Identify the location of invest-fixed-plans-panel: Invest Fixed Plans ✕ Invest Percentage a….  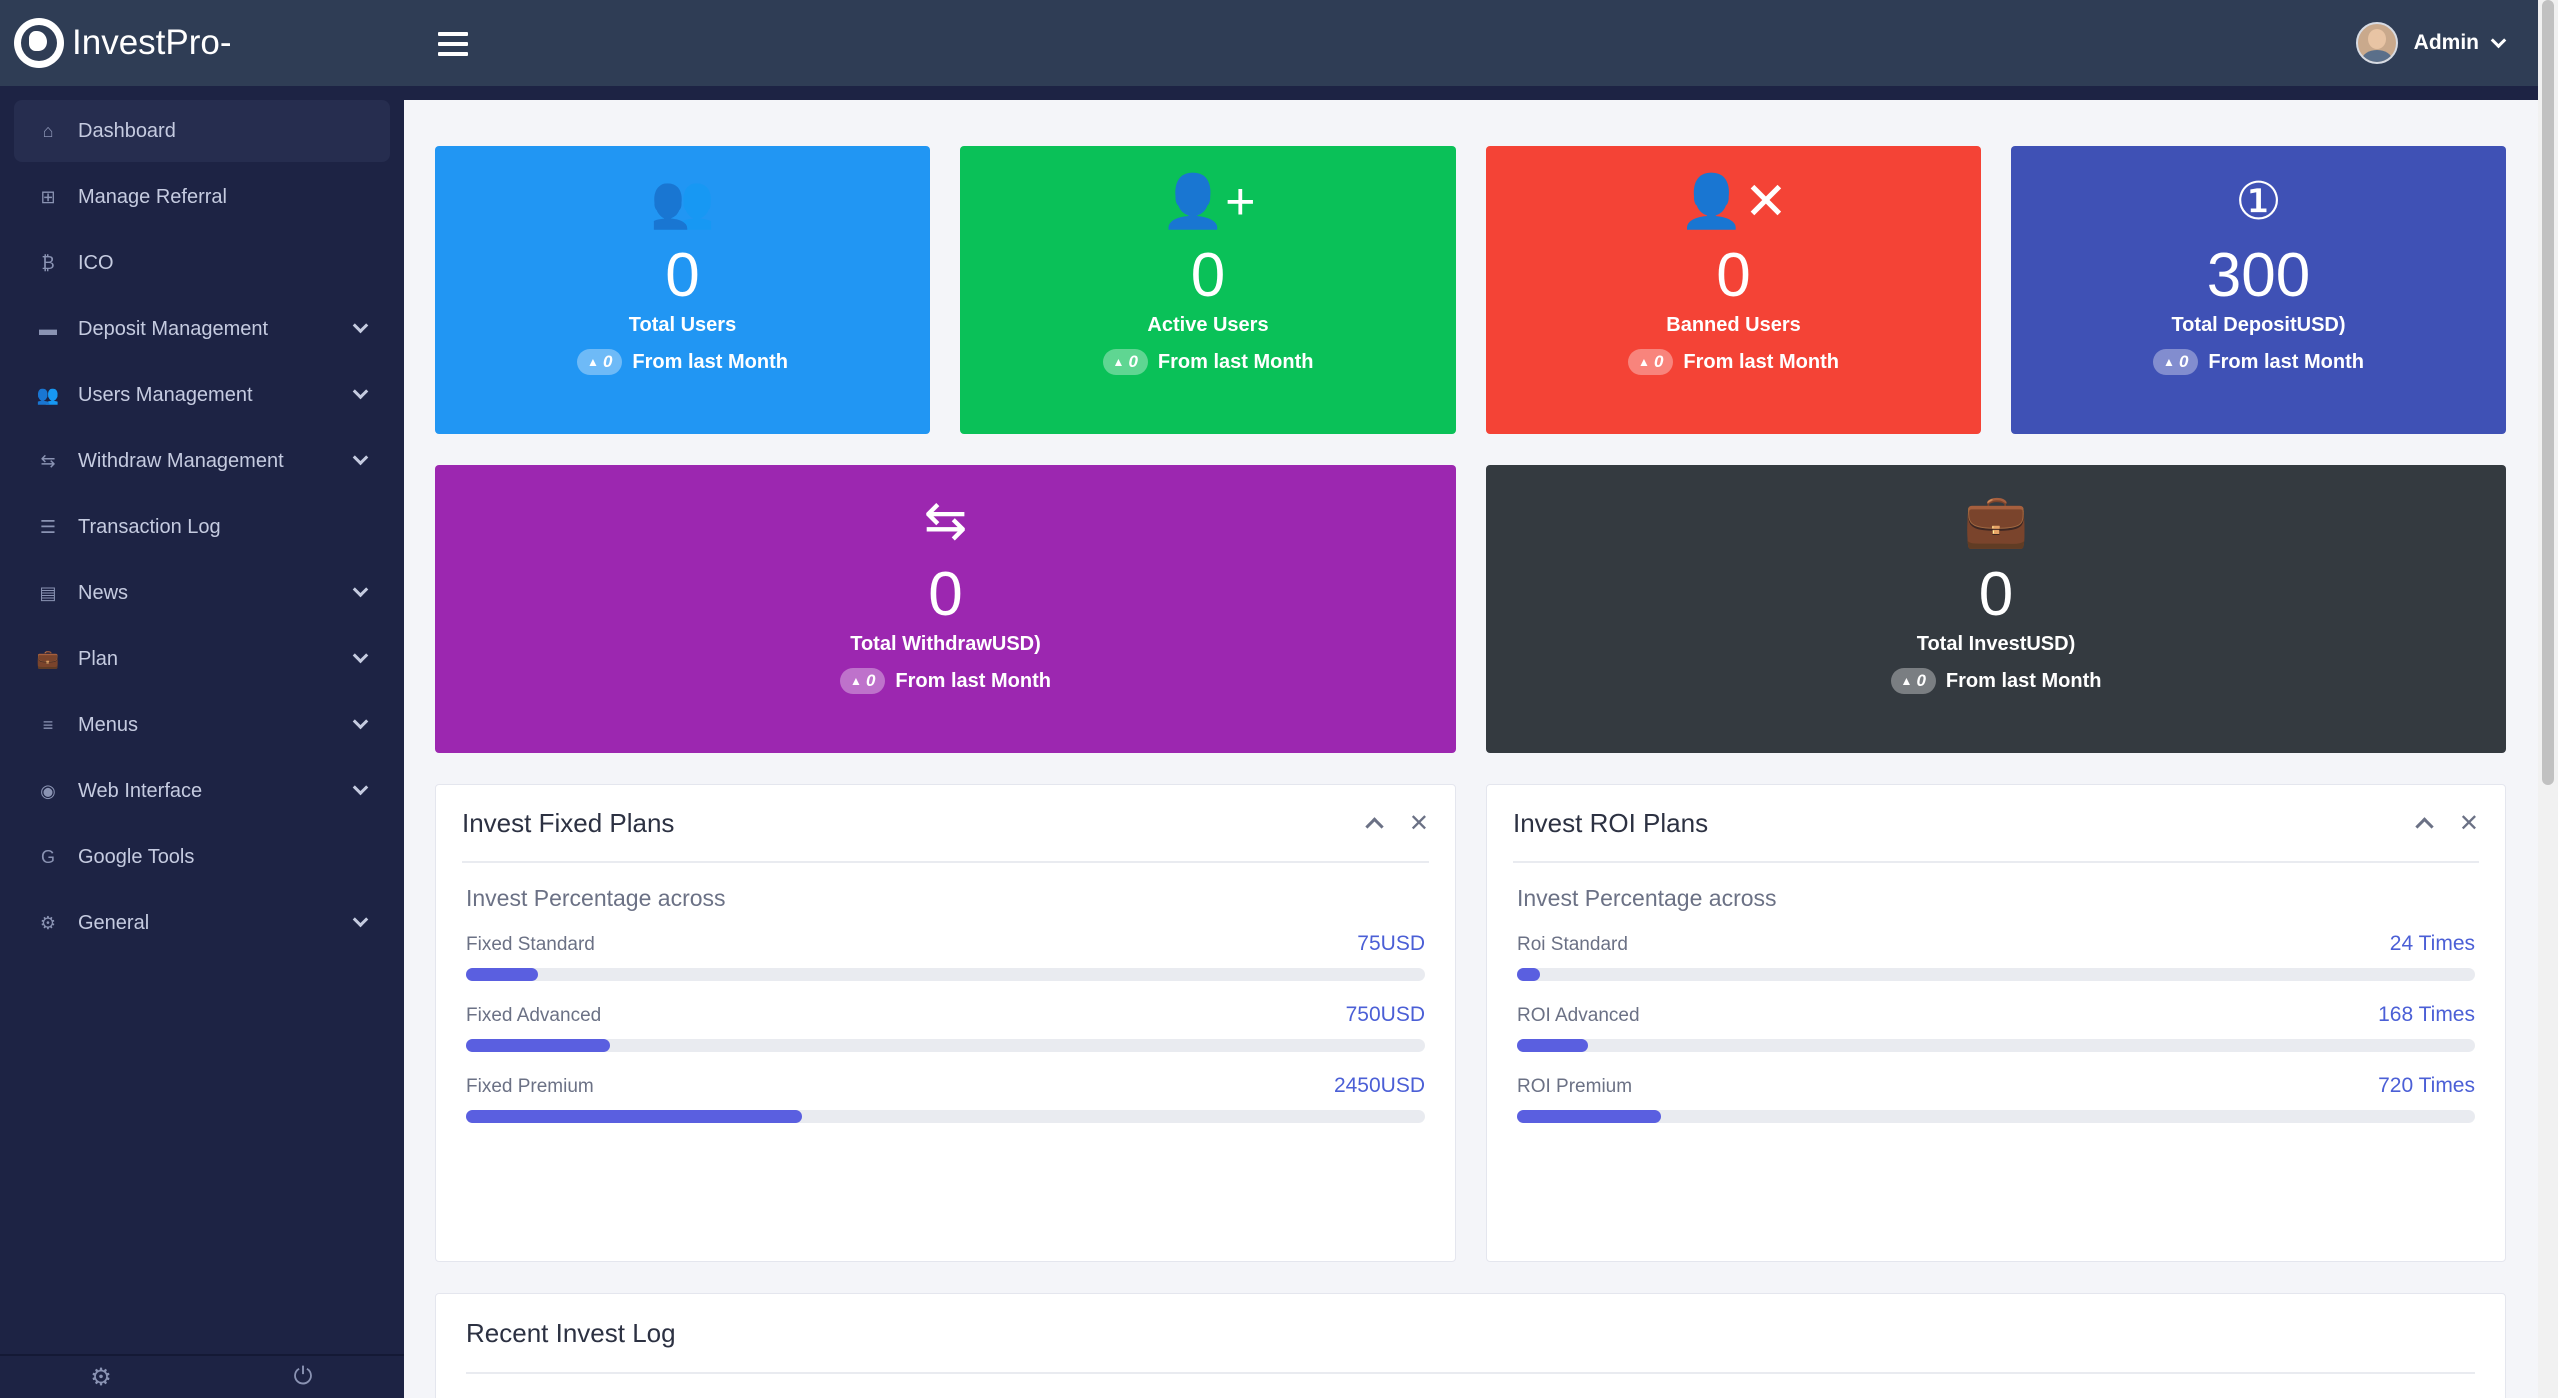
(945, 1023).